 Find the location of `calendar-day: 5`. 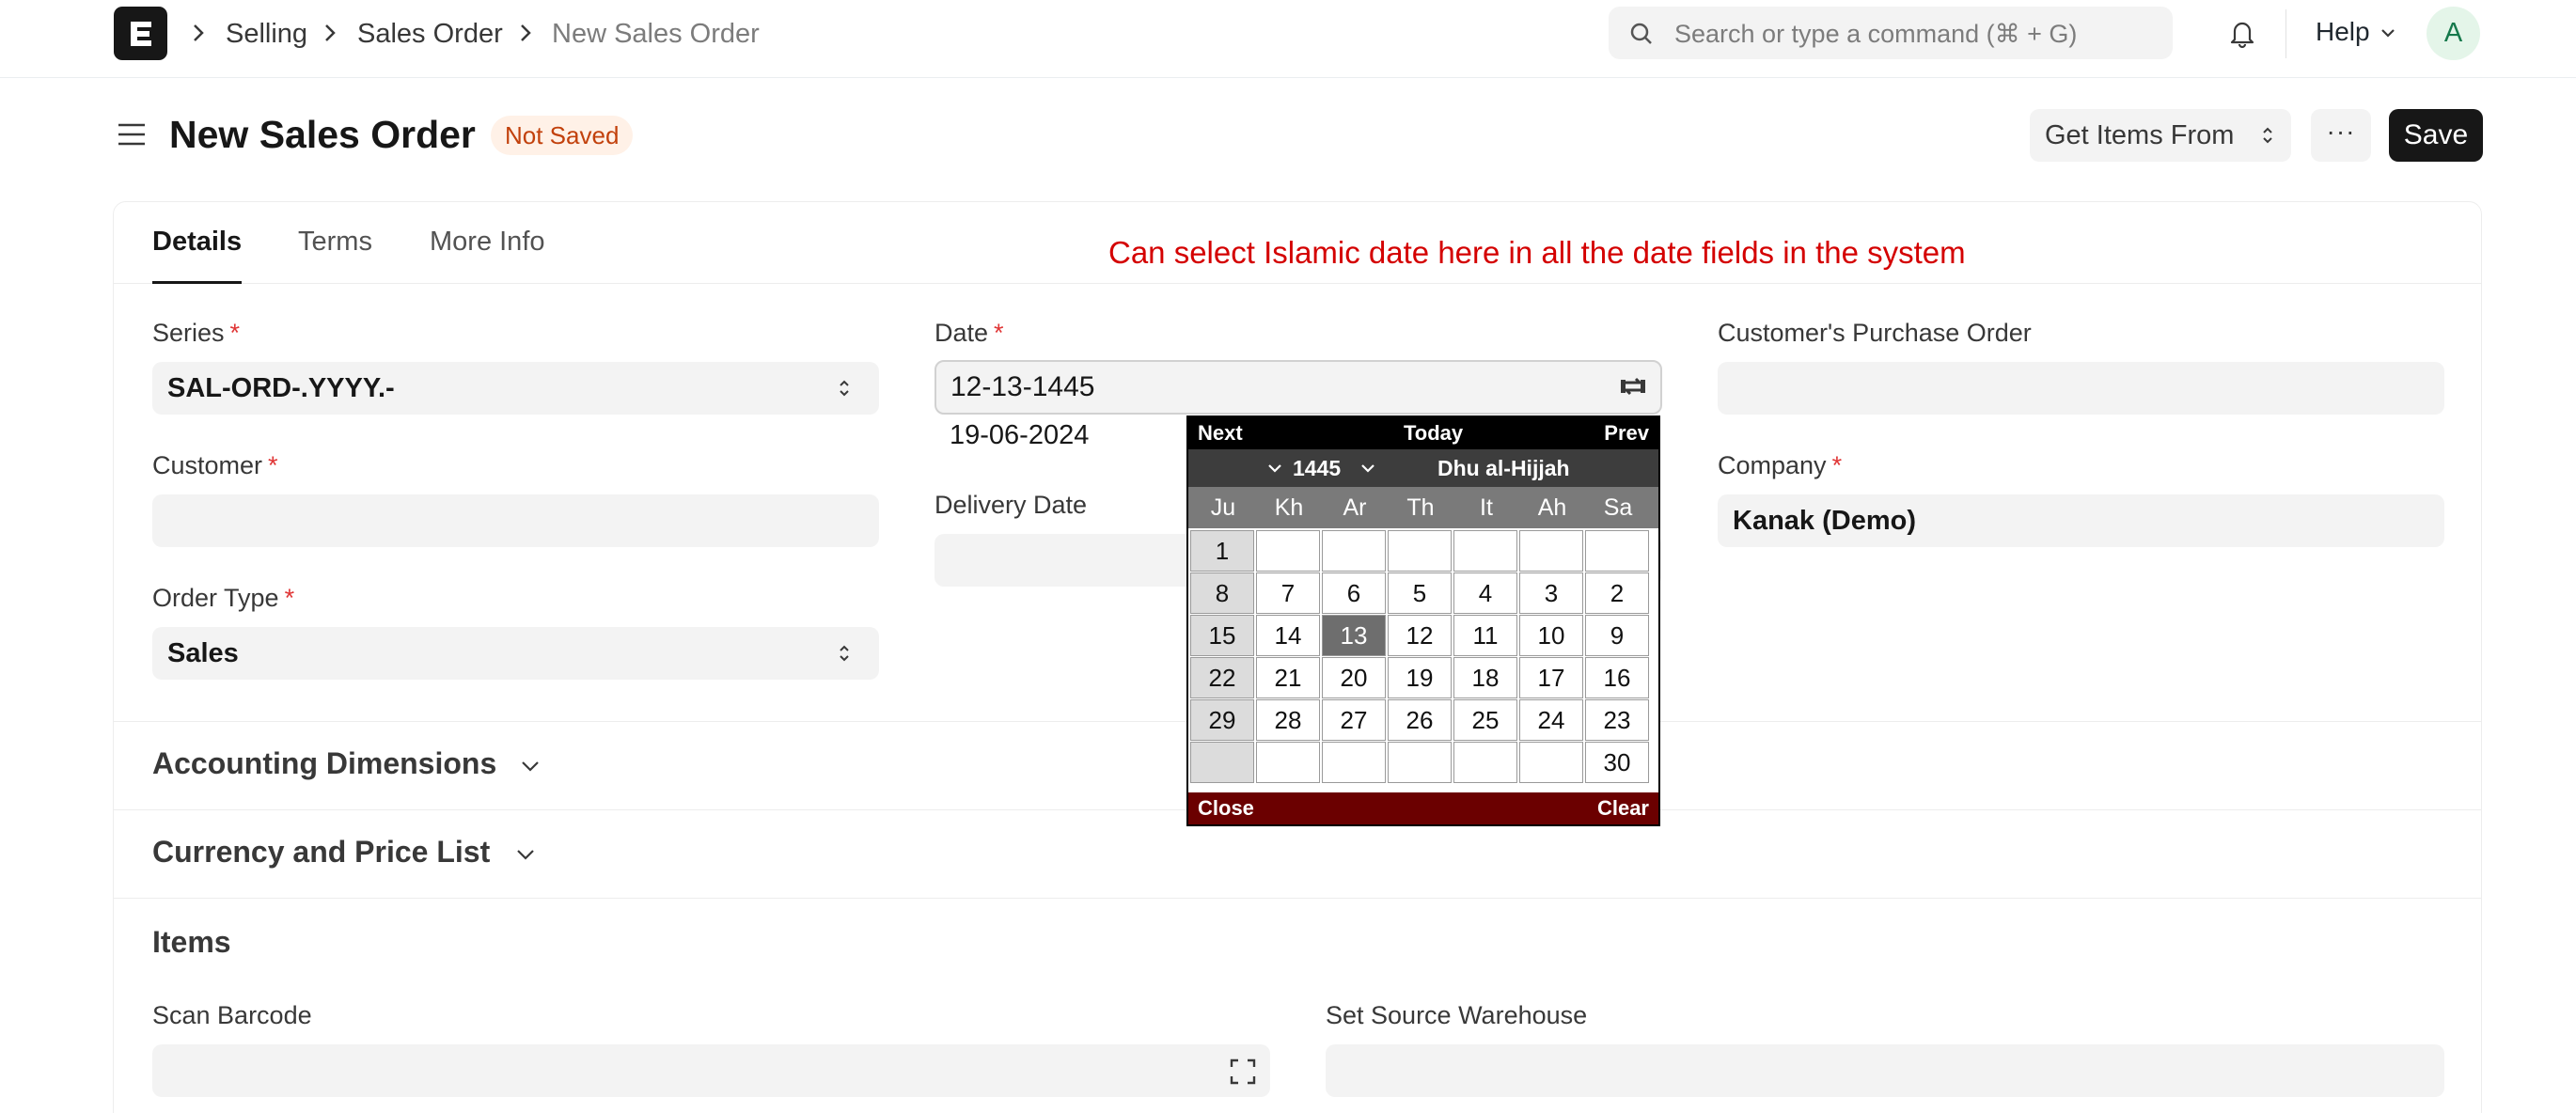

calendar-day: 5 is located at coordinates (1420, 593).